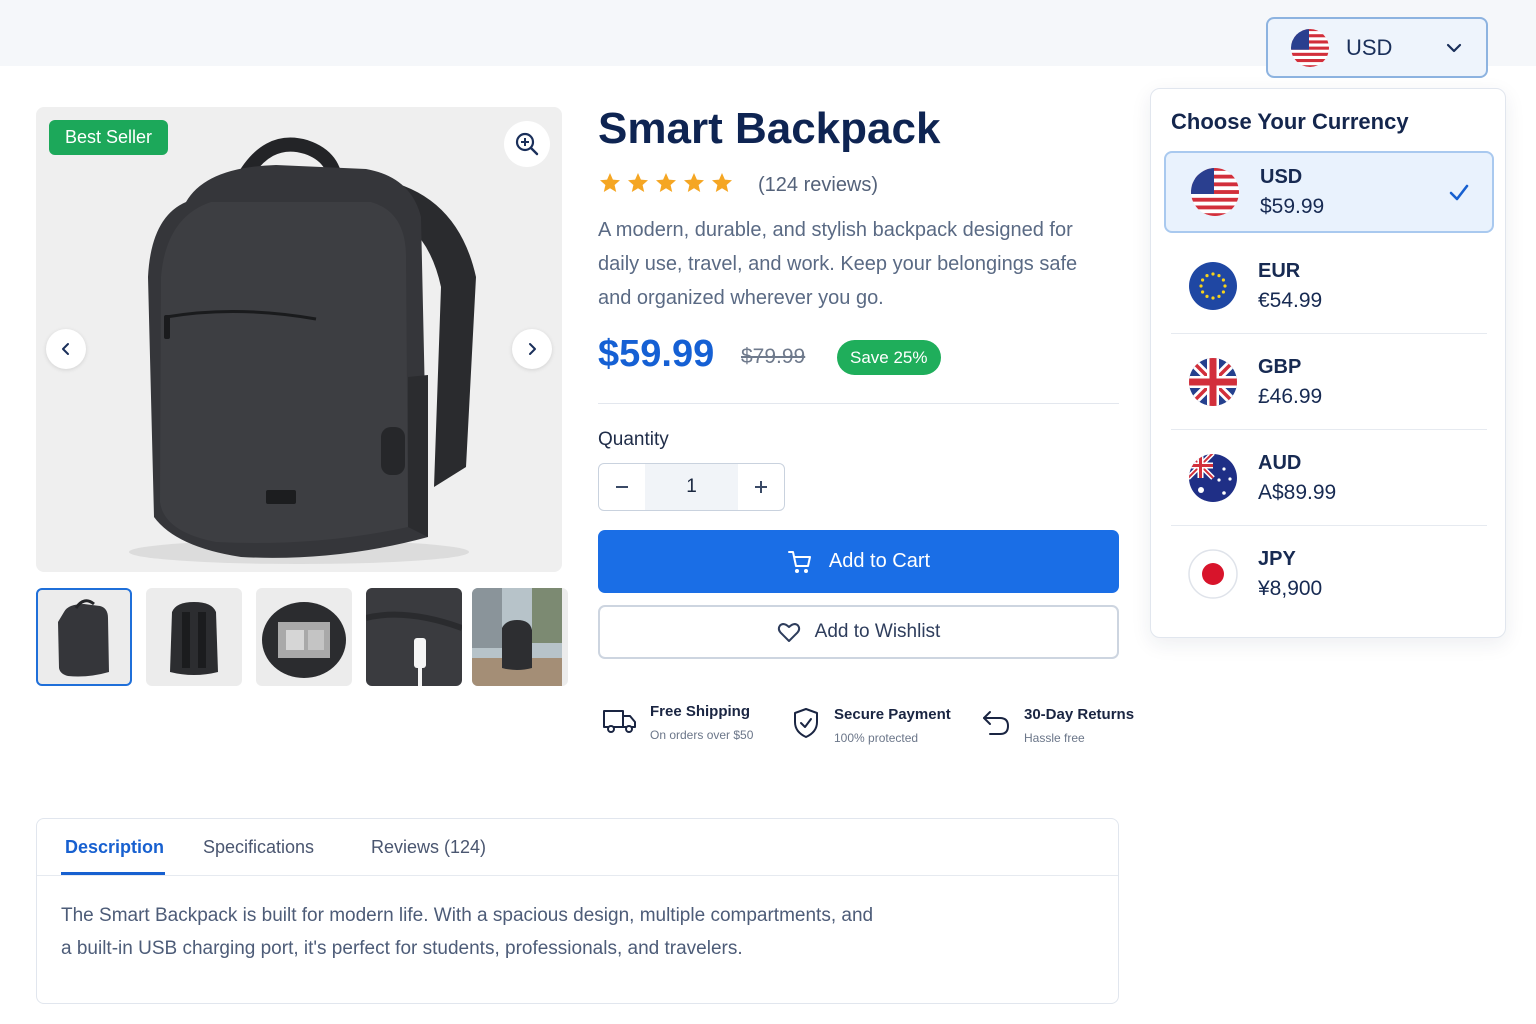 The width and height of the screenshot is (1536, 1024). Describe the element at coordinates (1329, 192) in the screenshot. I see `currency-option-usd: USD $59.99` at that location.